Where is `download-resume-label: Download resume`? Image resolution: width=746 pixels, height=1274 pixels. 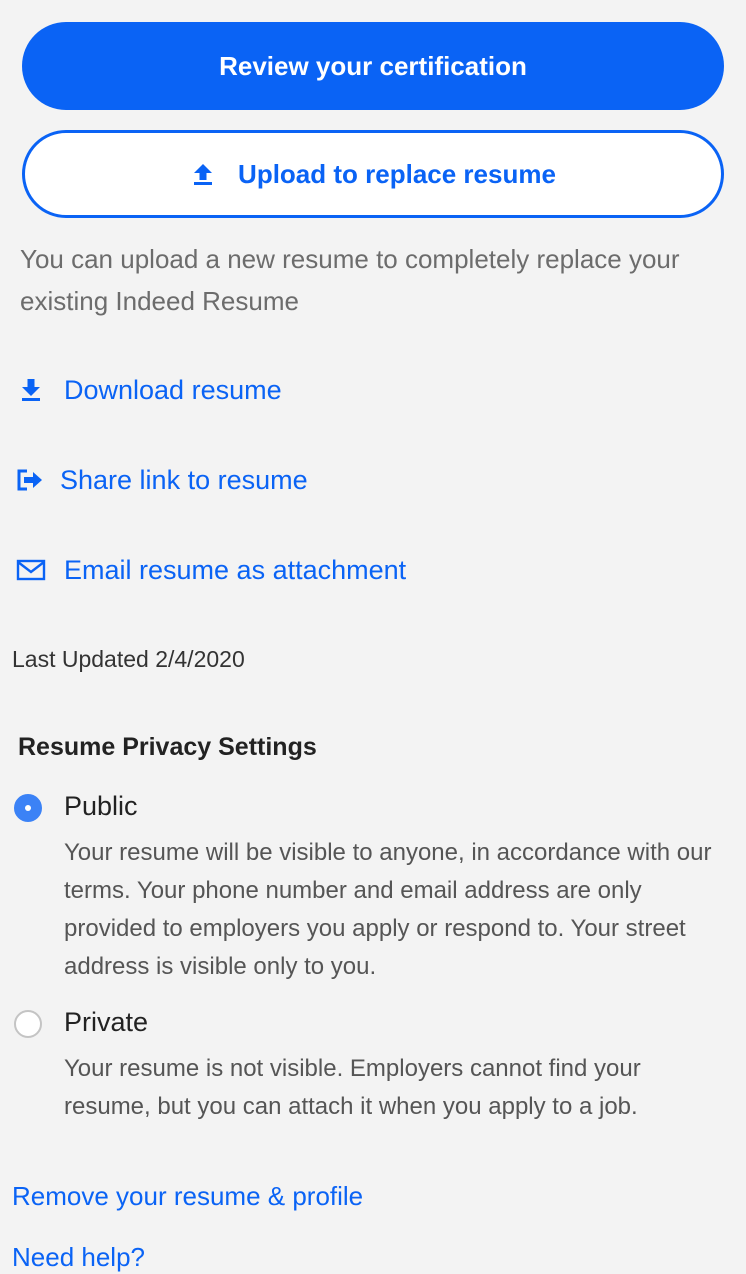 download-resume-label: Download resume is located at coordinates (173, 389).